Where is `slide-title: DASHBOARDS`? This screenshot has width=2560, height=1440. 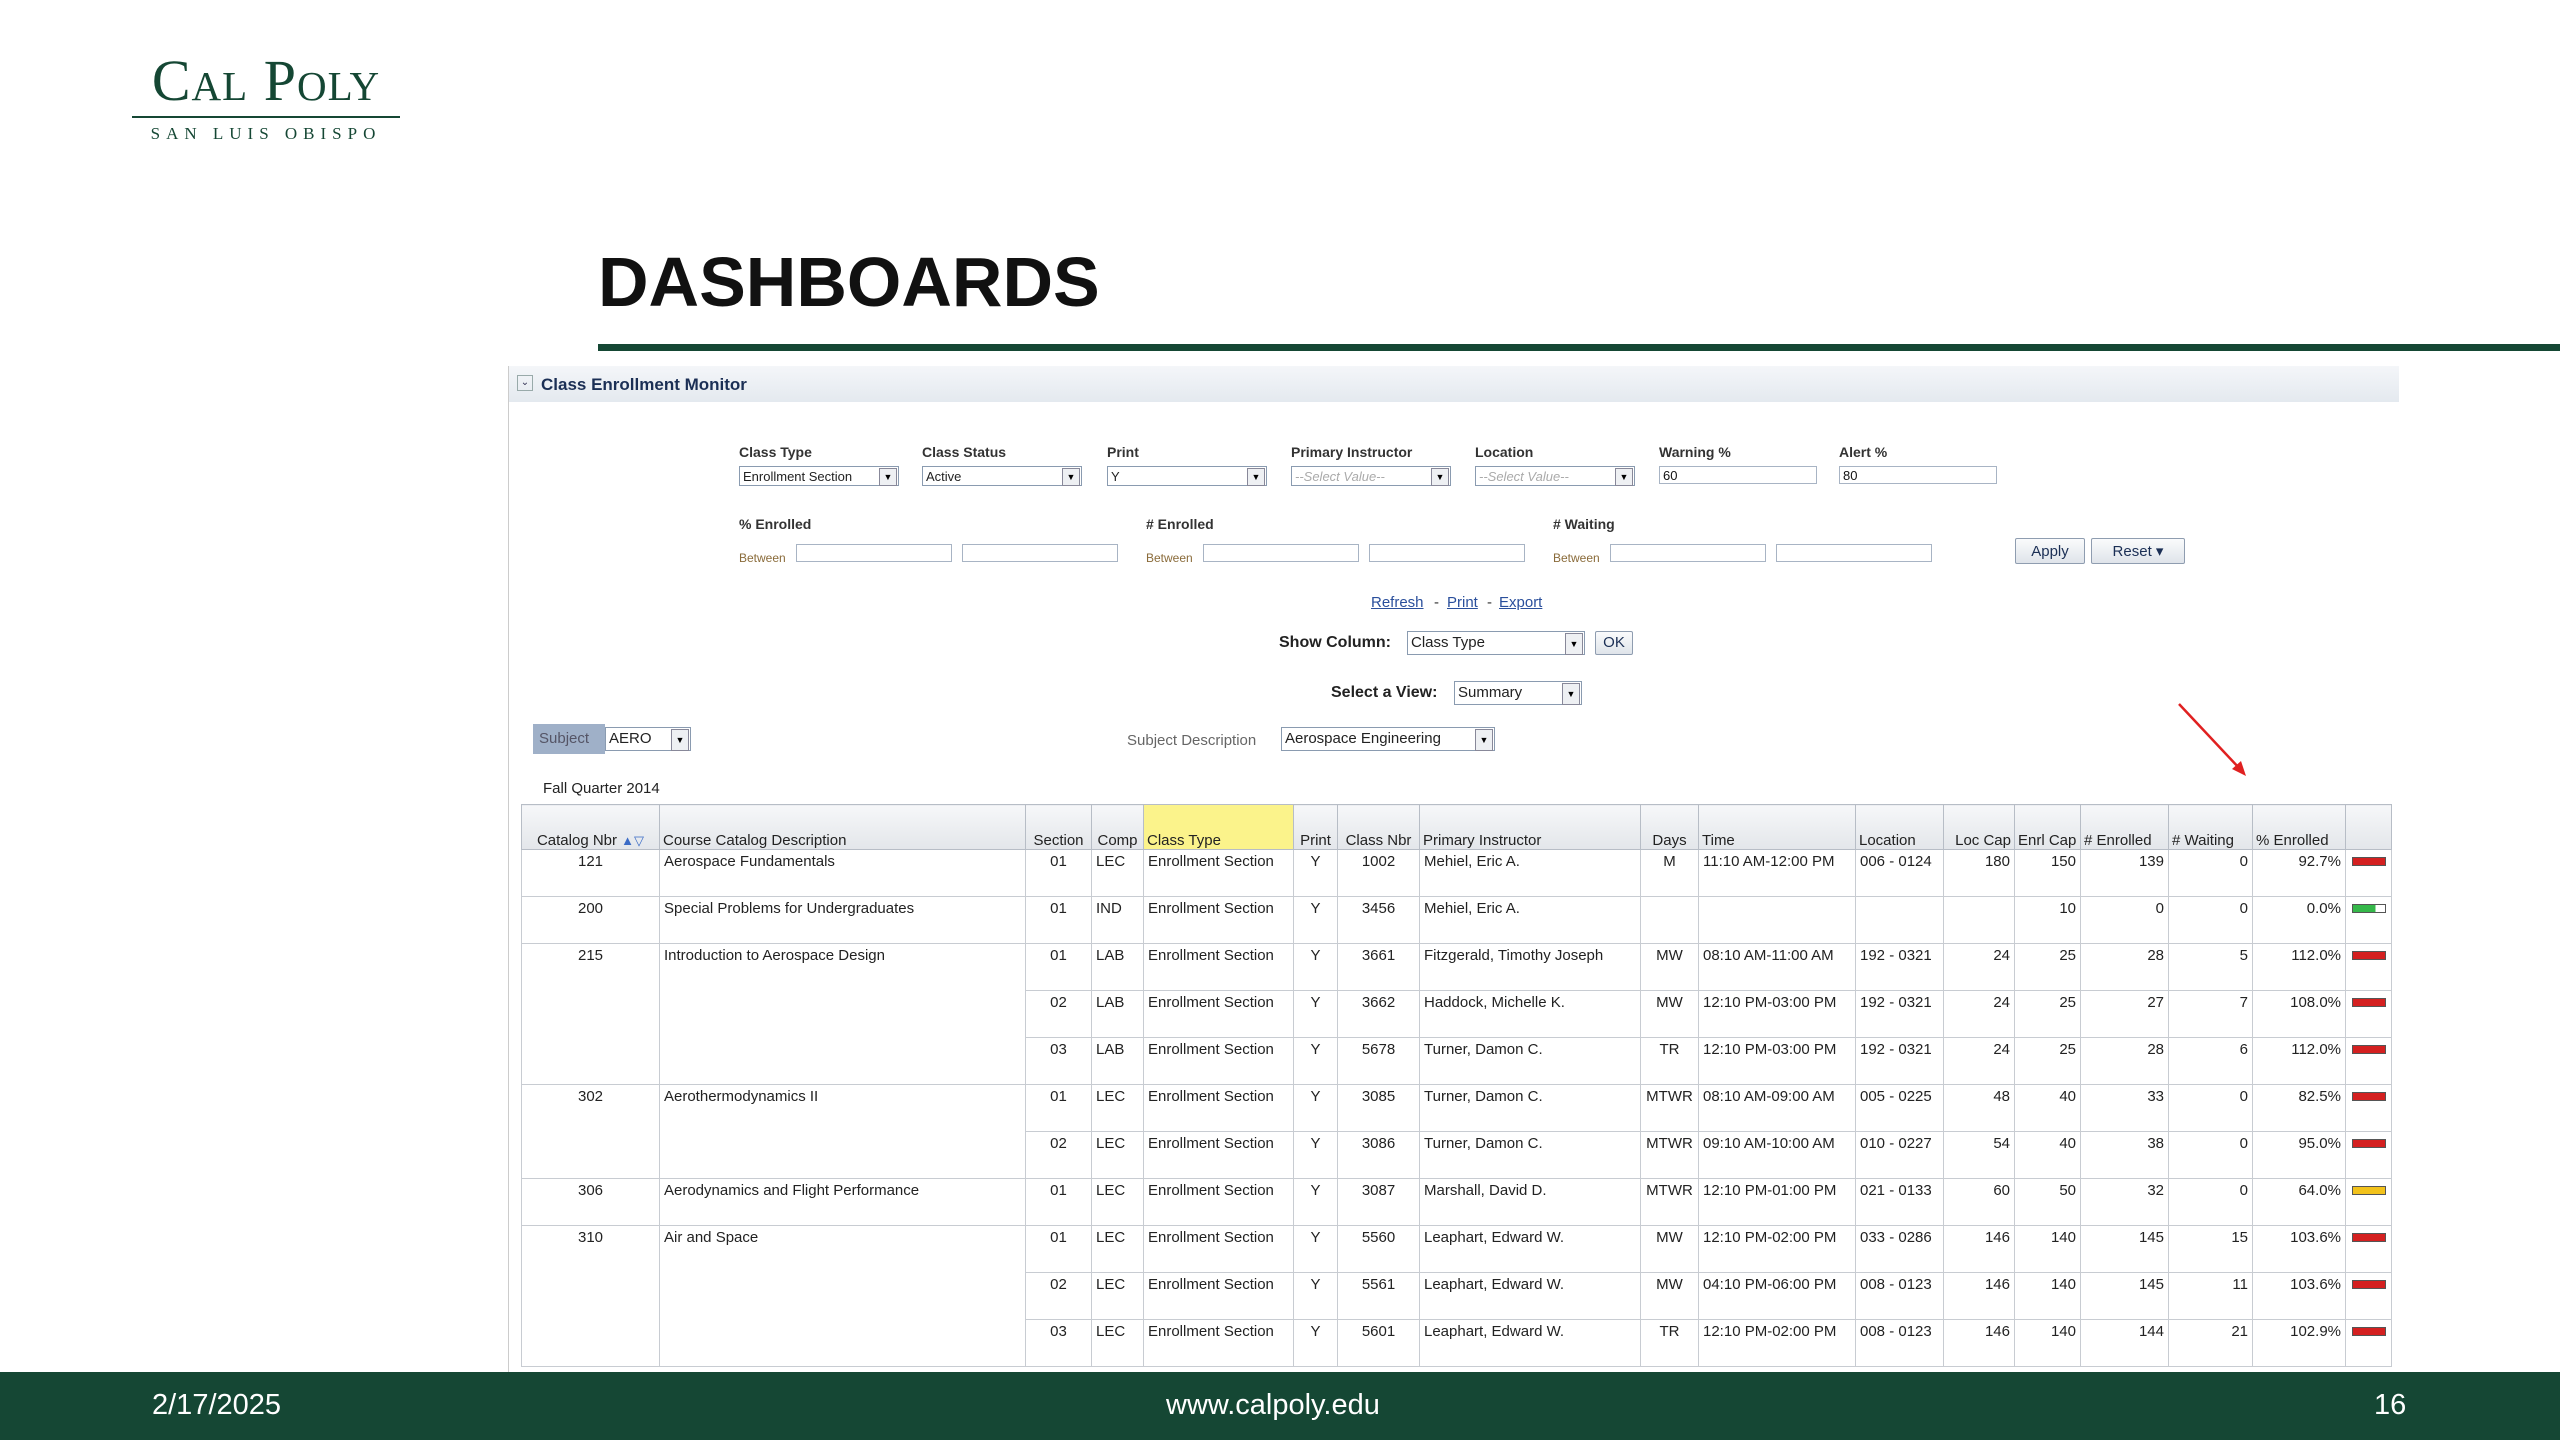
slide-title: DASHBOARDS is located at coordinates (849, 282).